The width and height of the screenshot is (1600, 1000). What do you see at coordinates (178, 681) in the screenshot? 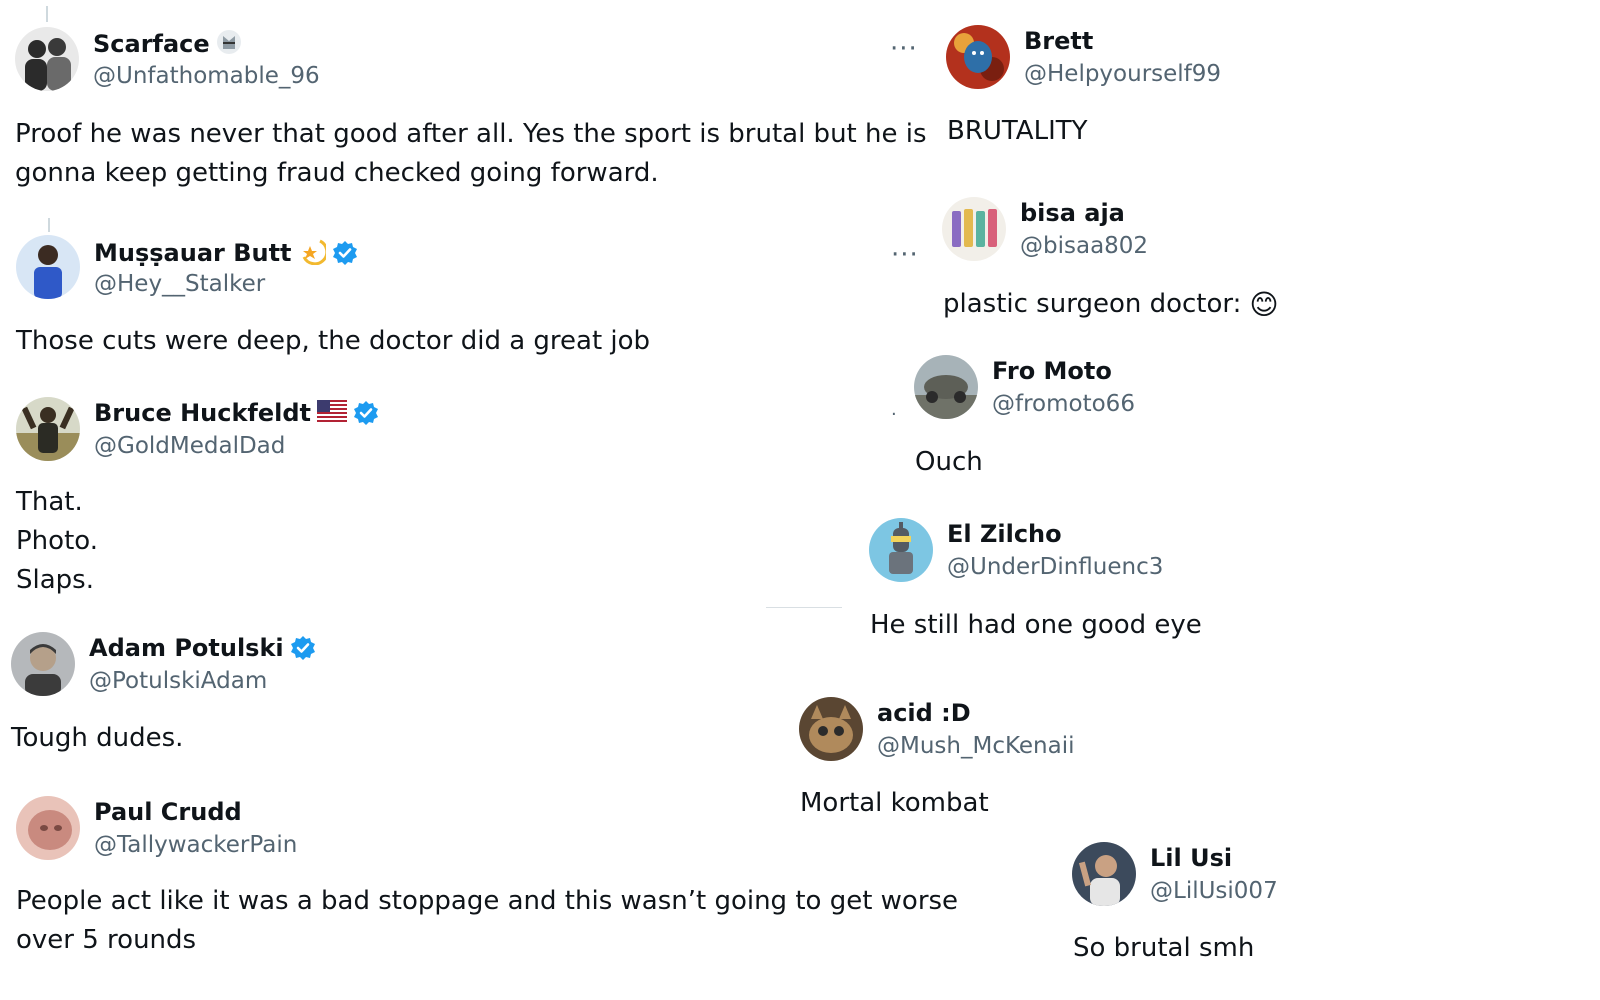
I see `user-handle: @PotulskiAdam` at bounding box center [178, 681].